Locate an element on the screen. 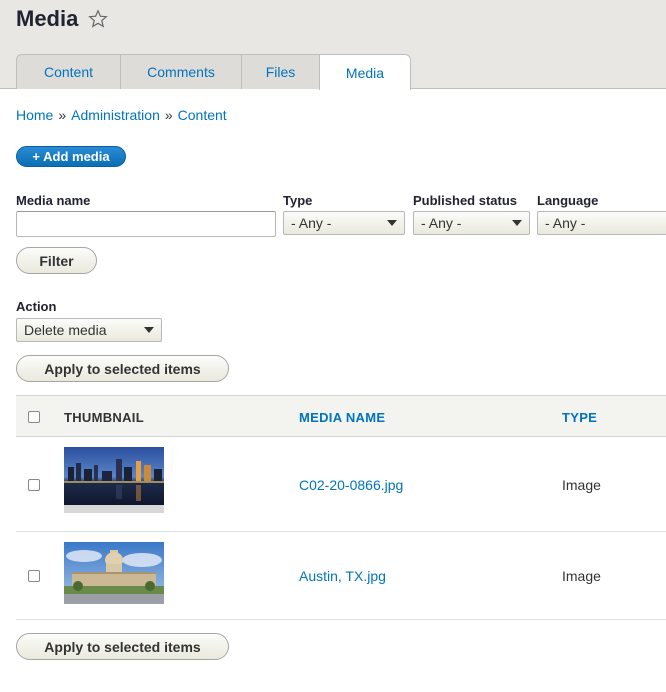 The height and width of the screenshot is (692, 666). primary-tabs: Content Comments Files Media is located at coordinates (213, 72).